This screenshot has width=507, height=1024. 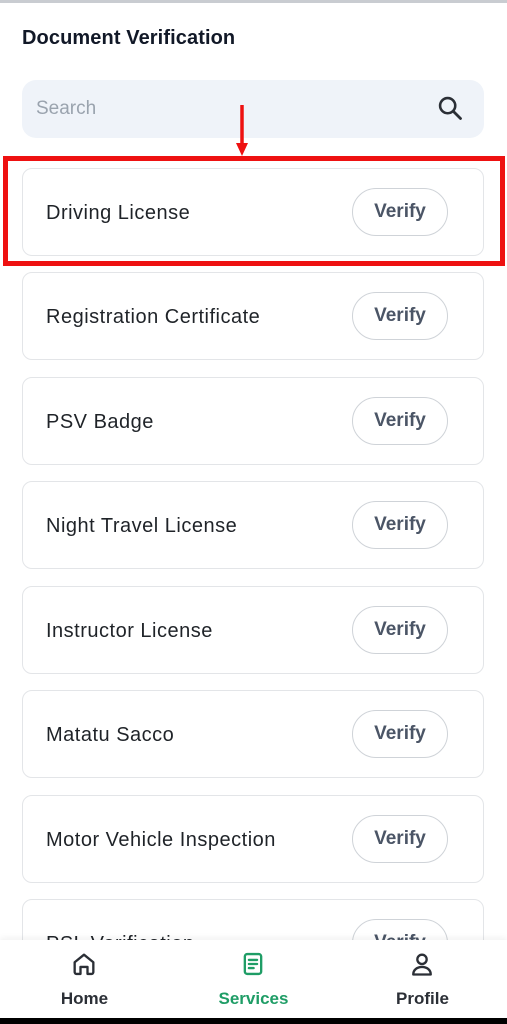 What do you see at coordinates (422, 964) in the screenshot?
I see `user-icon` at bounding box center [422, 964].